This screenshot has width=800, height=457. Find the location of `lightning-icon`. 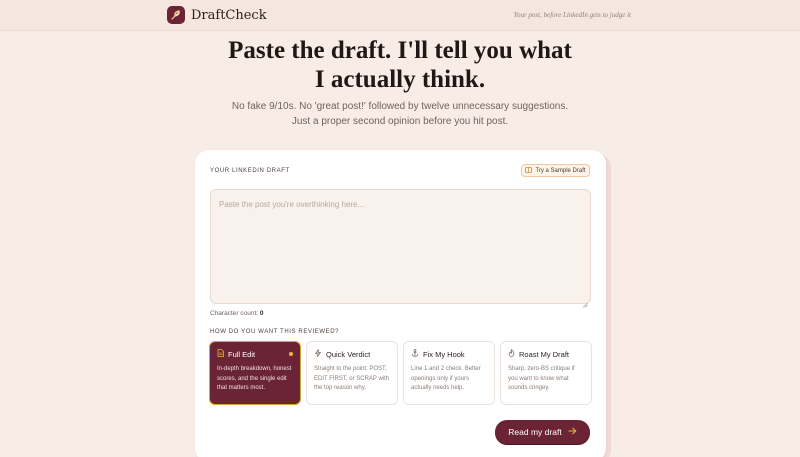

lightning-icon is located at coordinates (318, 354).